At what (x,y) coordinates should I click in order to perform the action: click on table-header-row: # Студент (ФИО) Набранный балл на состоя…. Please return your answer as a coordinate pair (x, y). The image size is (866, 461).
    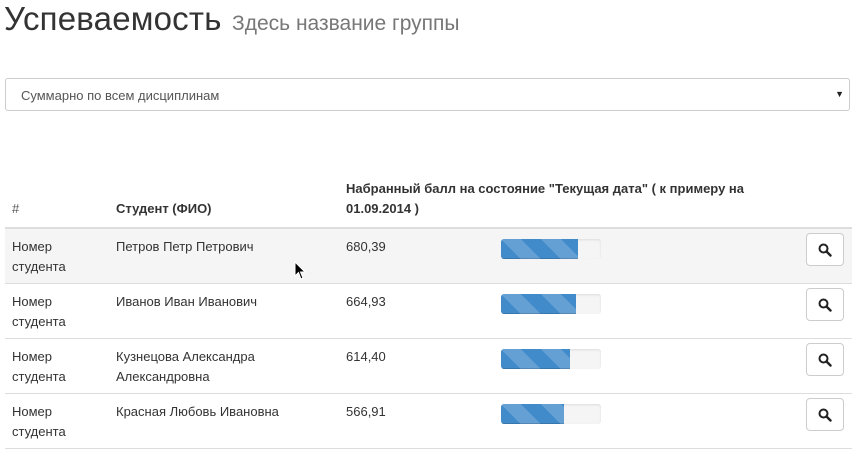
    Looking at the image, I should click on (429, 200).